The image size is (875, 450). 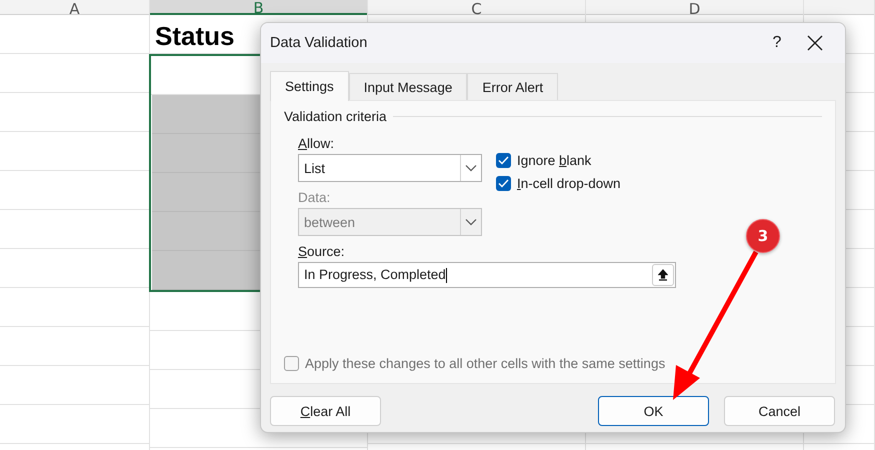 I want to click on help-button: ?, so click(x=777, y=43).